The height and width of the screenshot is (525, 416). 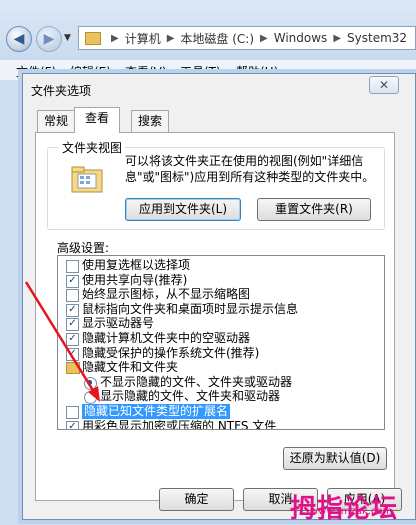 I want to click on tab-view: 查看, so click(x=97, y=120).